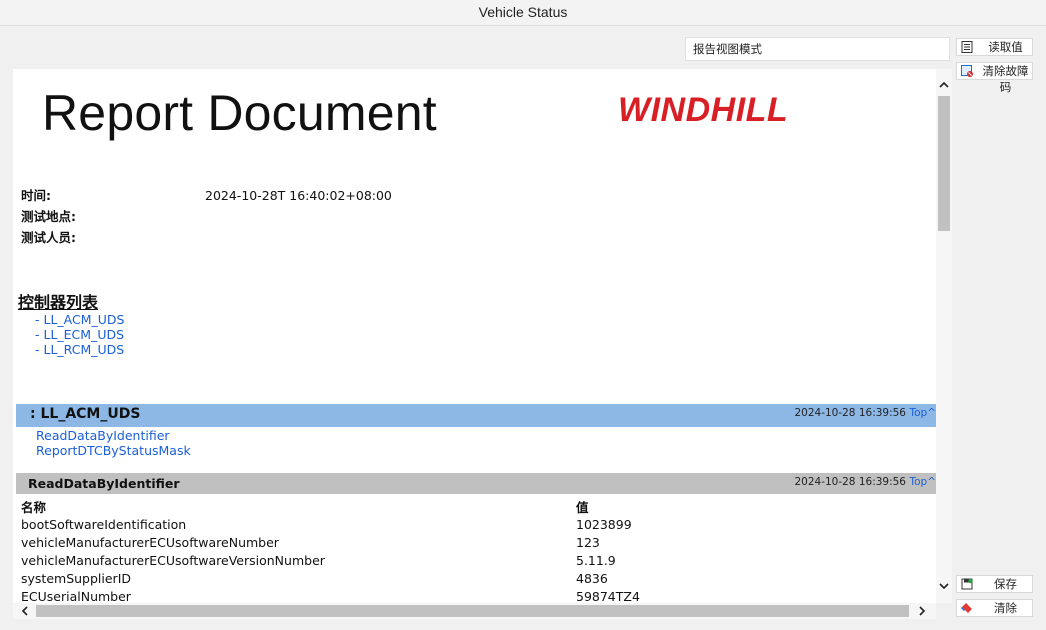 This screenshot has width=1046, height=630. I want to click on horizontal-scroll-thumb, so click(472, 611).